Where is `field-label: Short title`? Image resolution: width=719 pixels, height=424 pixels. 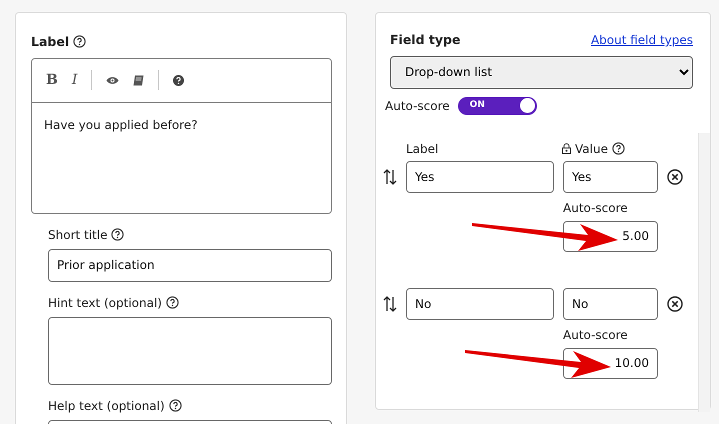
field-label: Short title is located at coordinates (78, 235).